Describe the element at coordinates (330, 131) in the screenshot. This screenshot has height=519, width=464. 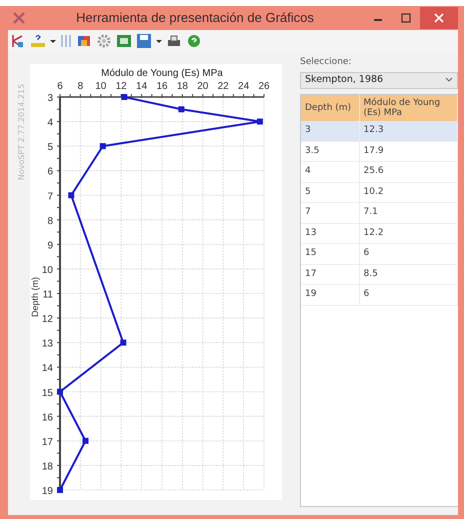
I see `table-cell: 3` at that location.